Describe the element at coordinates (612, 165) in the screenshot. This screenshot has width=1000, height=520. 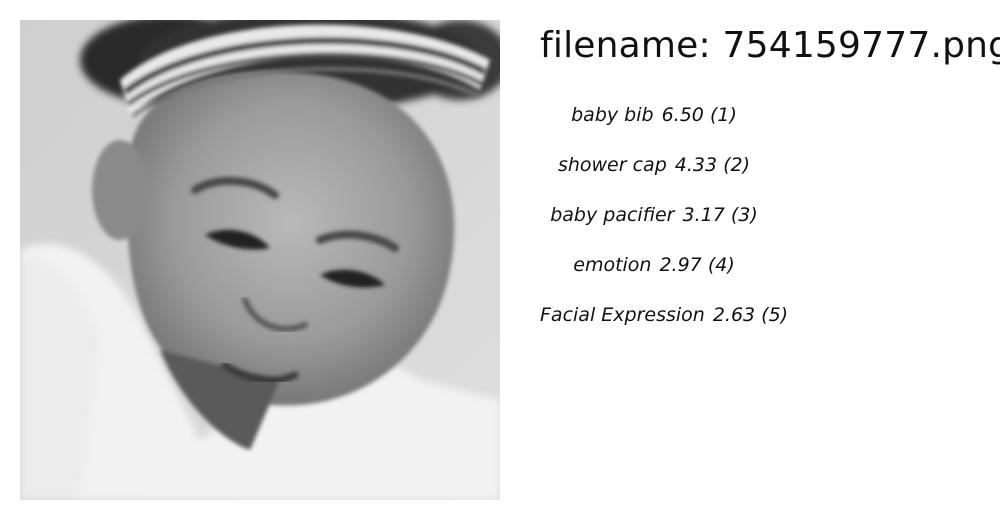
I see `label-name: shower cap` at that location.